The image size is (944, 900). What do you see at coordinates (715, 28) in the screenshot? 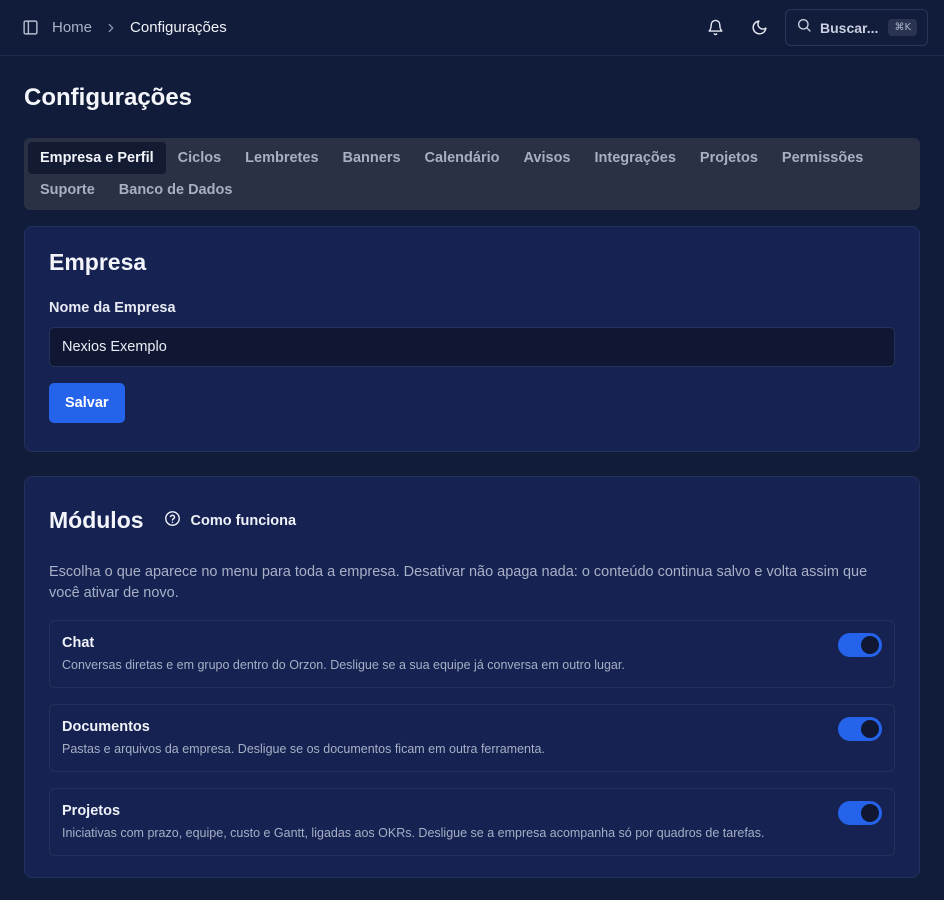
I see `bell-icon` at bounding box center [715, 28].